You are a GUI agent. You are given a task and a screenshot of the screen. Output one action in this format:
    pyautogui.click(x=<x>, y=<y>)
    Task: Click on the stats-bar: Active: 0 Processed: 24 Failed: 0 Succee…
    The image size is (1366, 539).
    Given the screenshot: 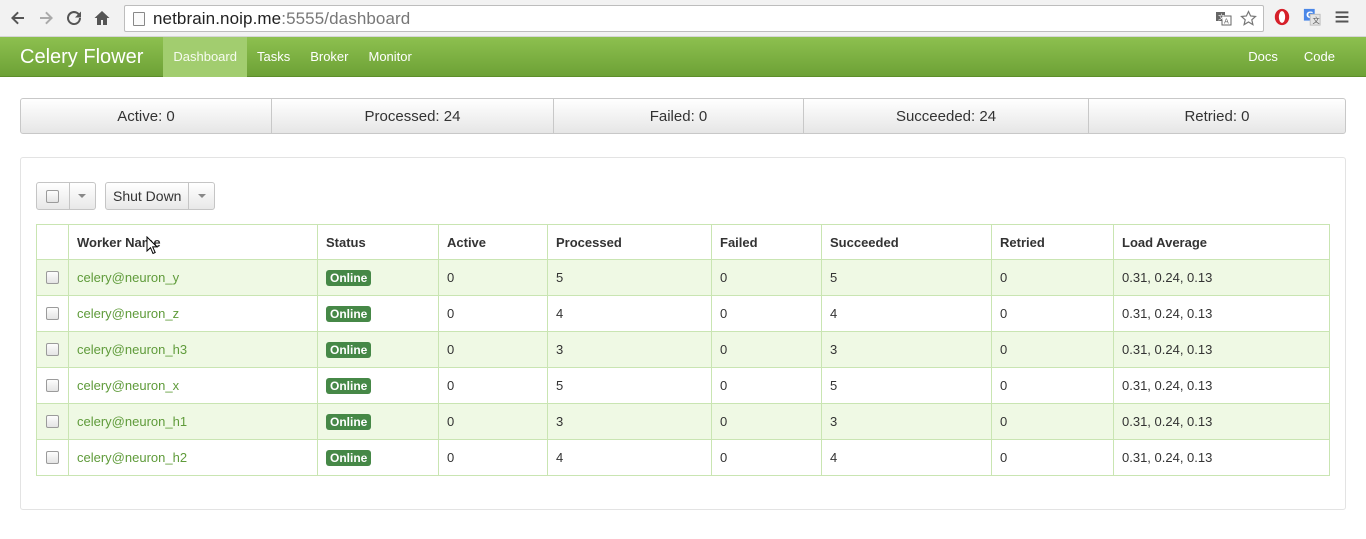 What is the action you would take?
    pyautogui.click(x=683, y=116)
    